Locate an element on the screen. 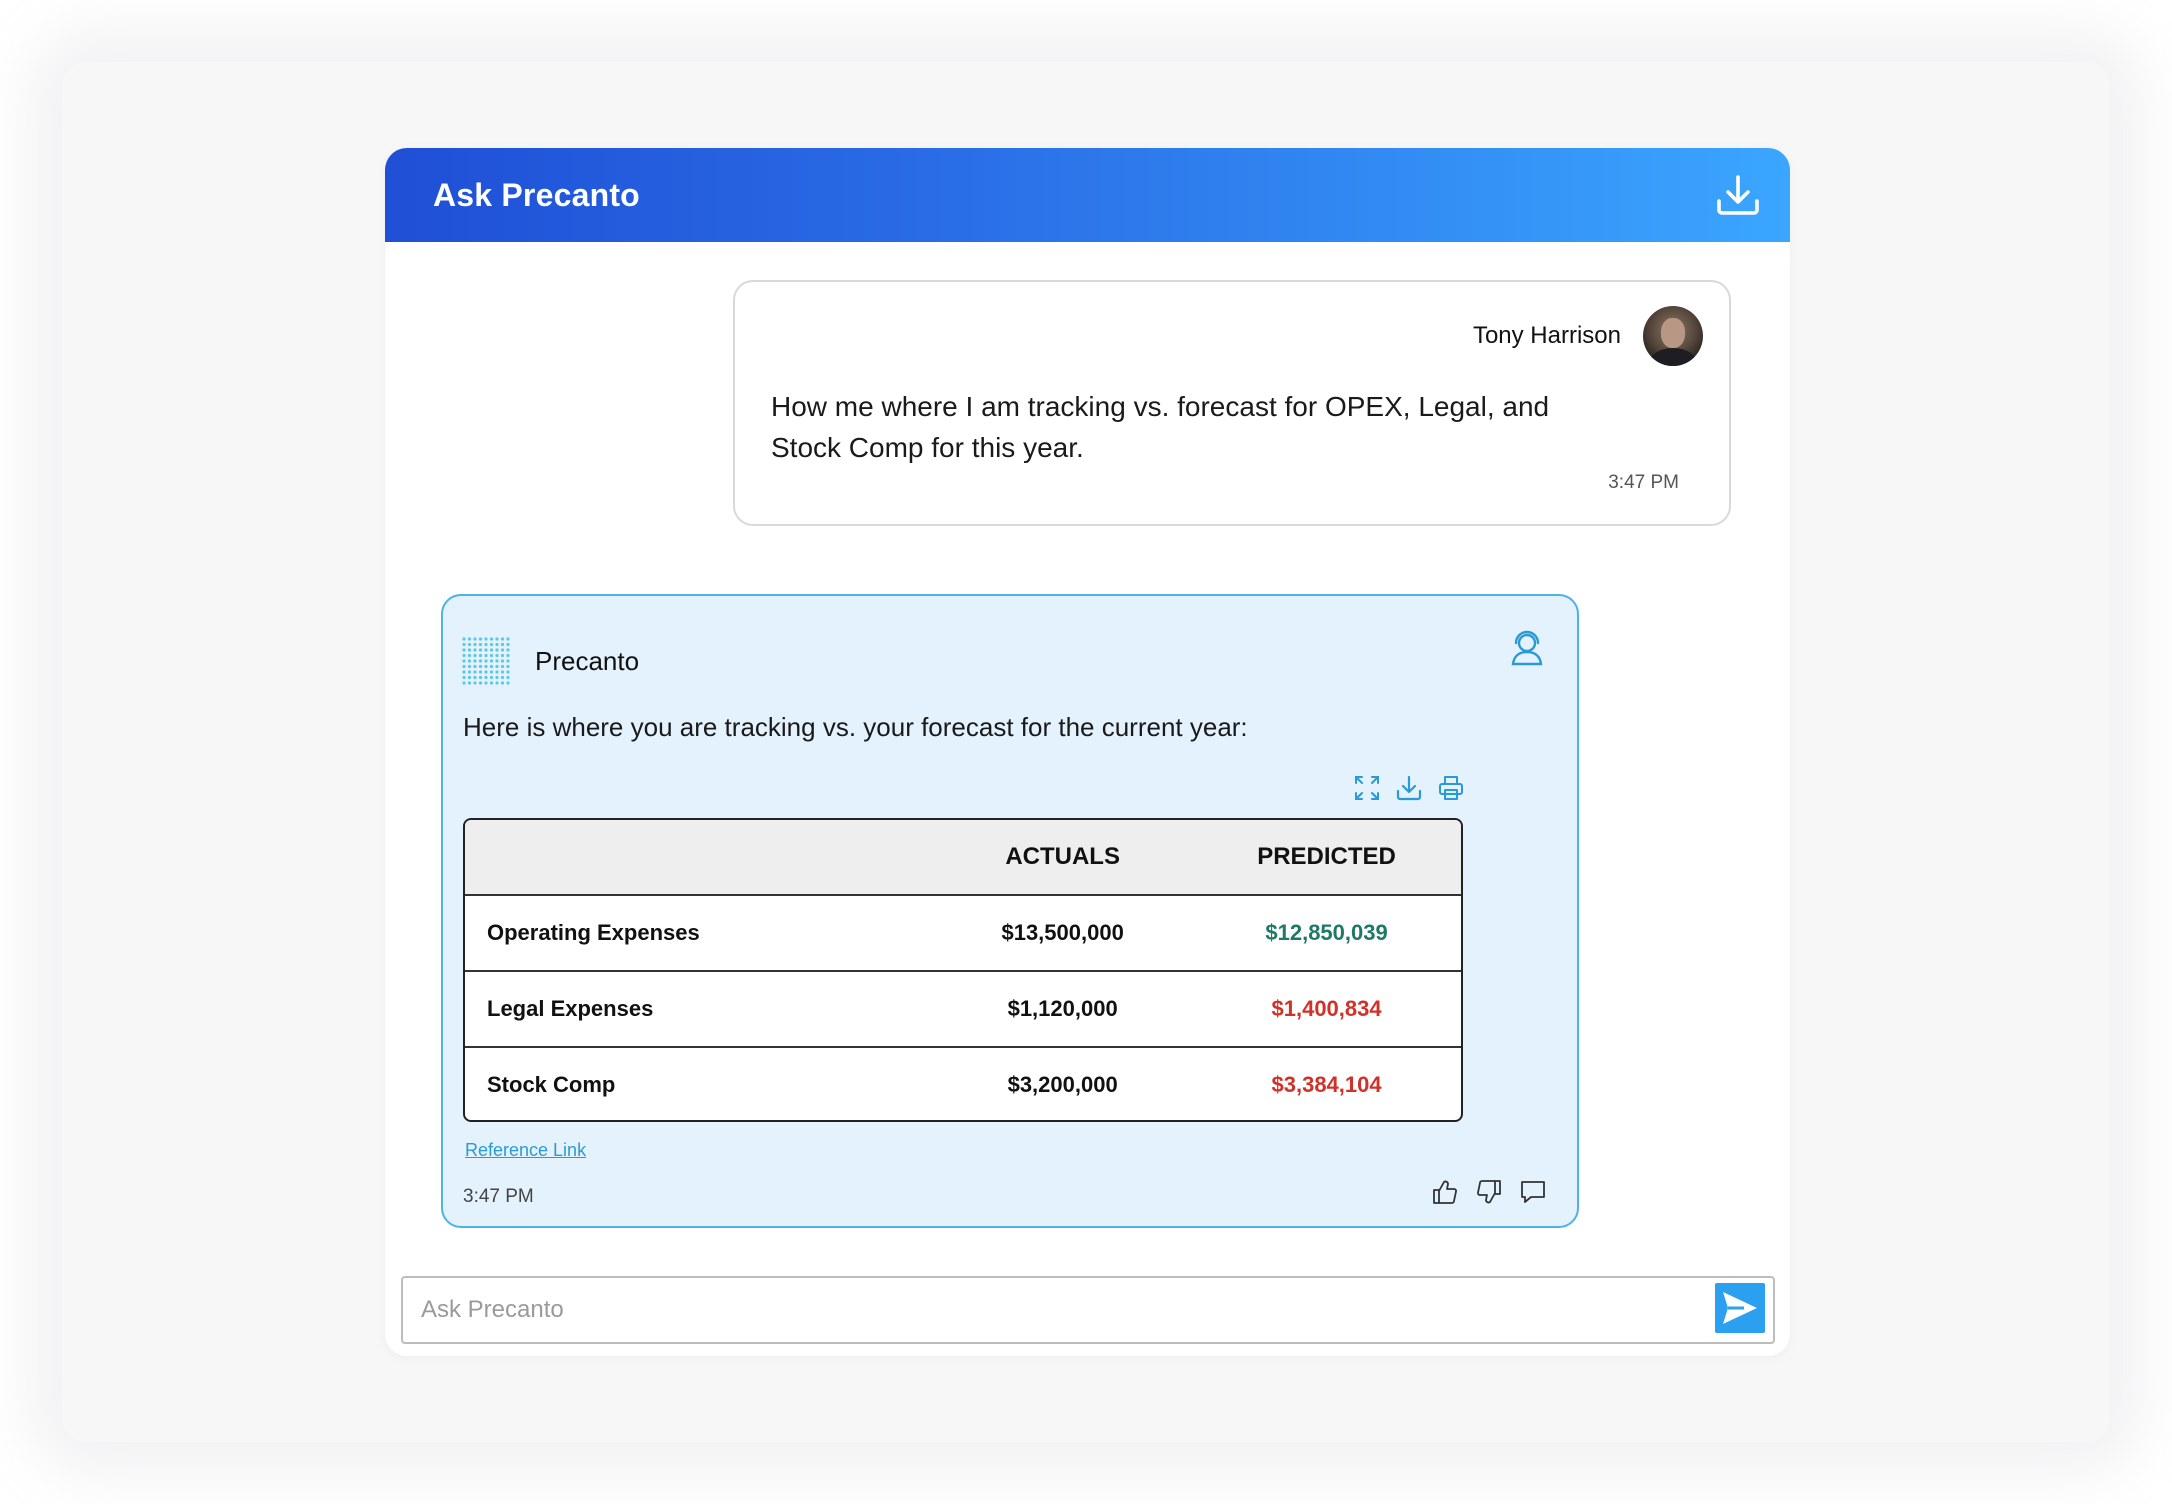 The image size is (2172, 1504). avatar is located at coordinates (1673, 336).